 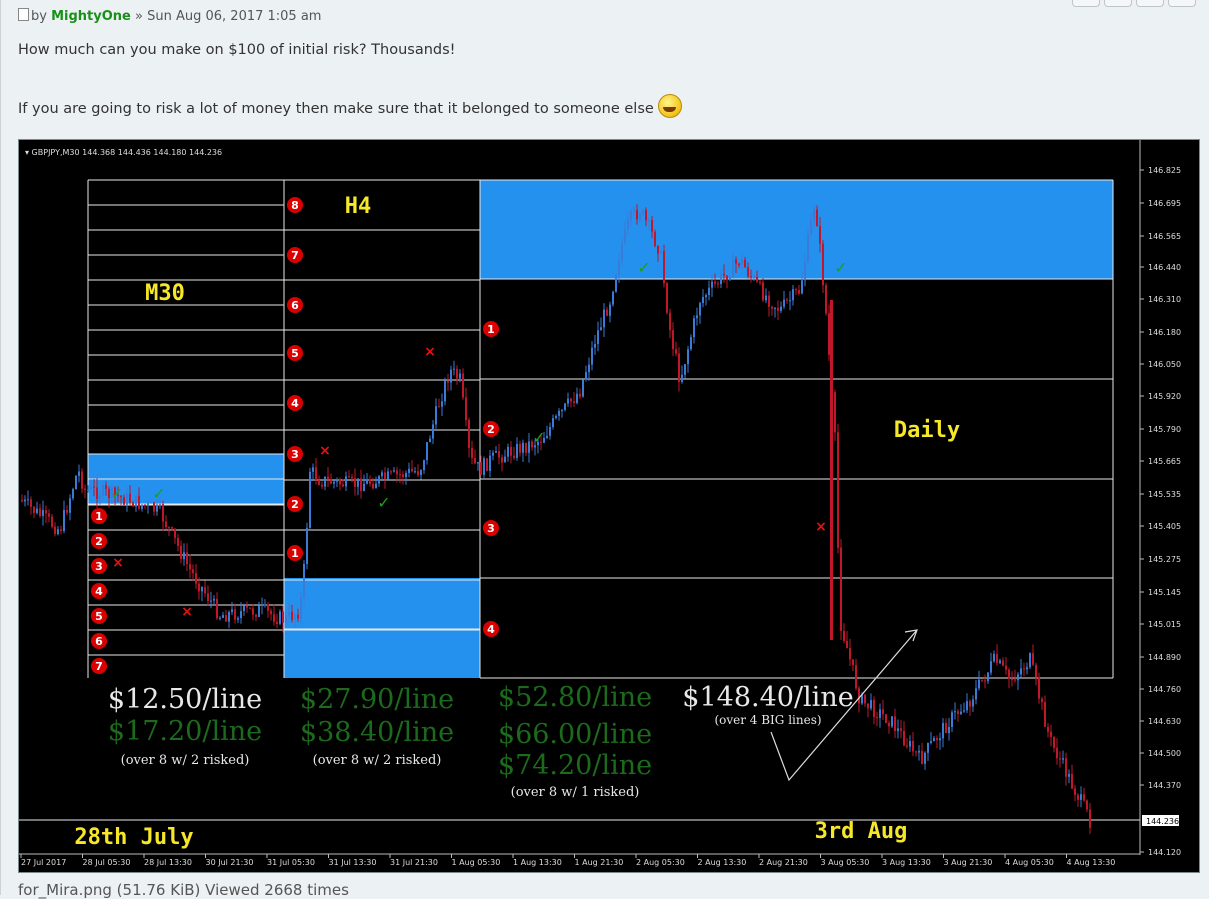 I want to click on candle-body-big-drop, so click(x=831, y=470).